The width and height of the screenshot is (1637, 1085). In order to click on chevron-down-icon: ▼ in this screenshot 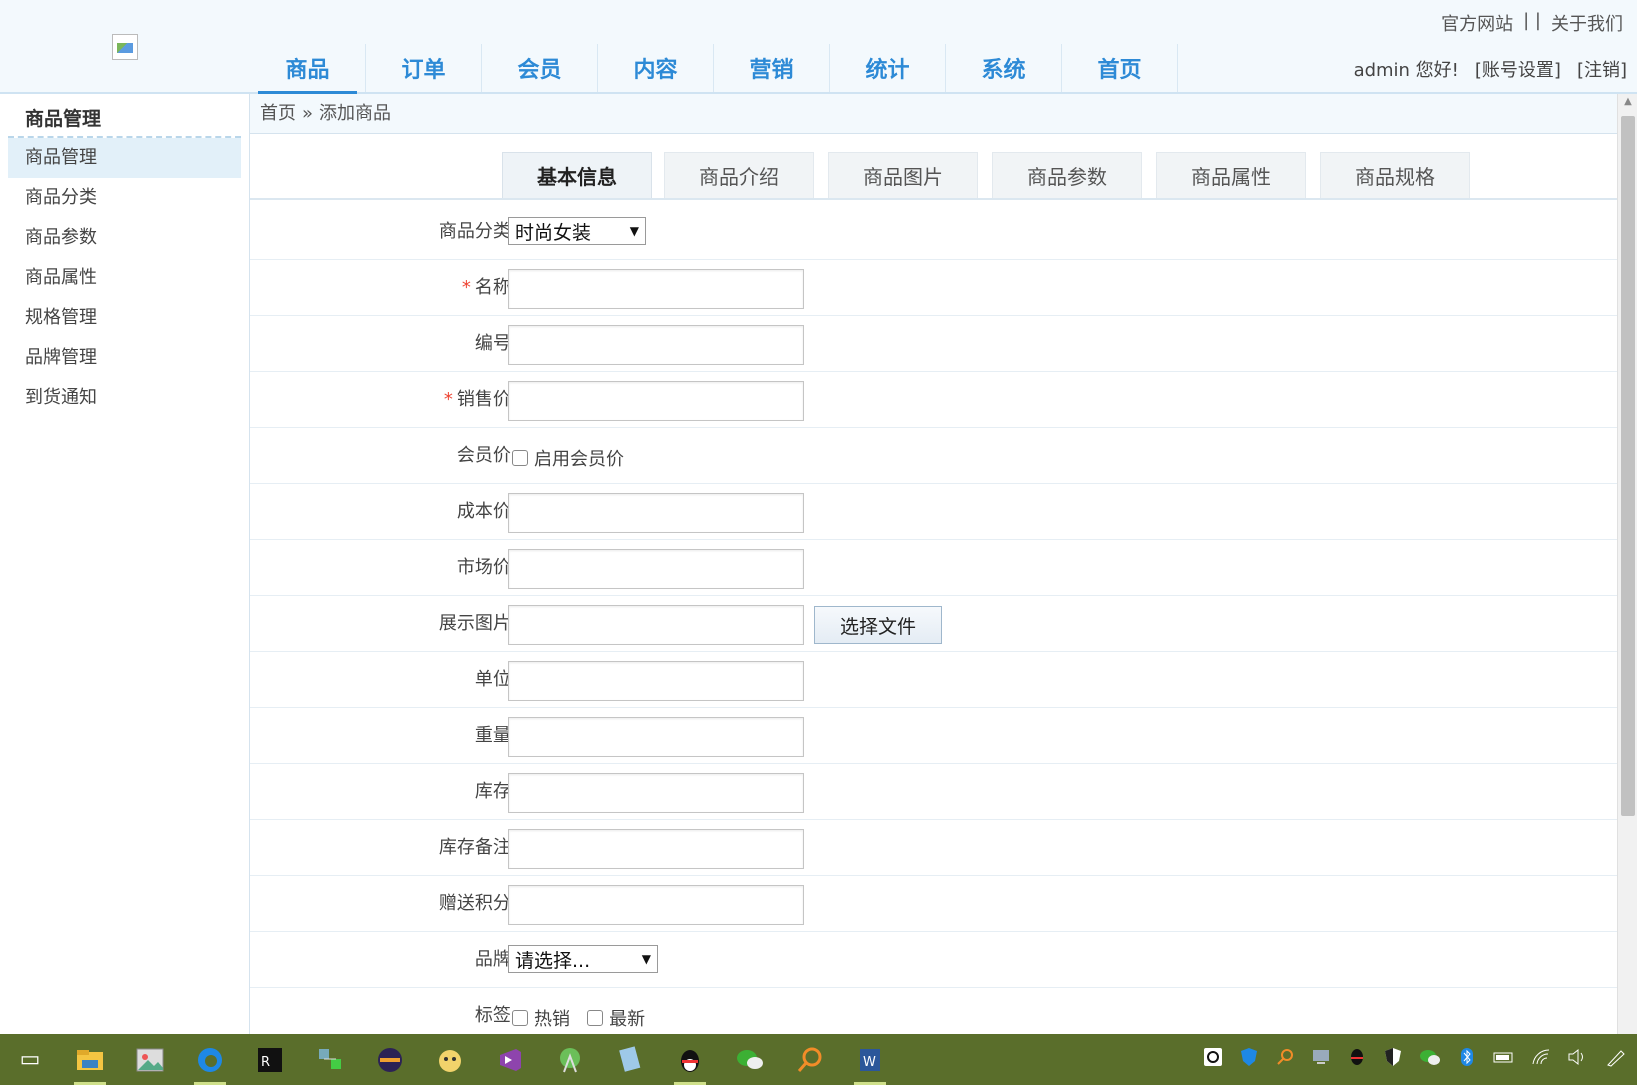, I will do `click(646, 959)`.